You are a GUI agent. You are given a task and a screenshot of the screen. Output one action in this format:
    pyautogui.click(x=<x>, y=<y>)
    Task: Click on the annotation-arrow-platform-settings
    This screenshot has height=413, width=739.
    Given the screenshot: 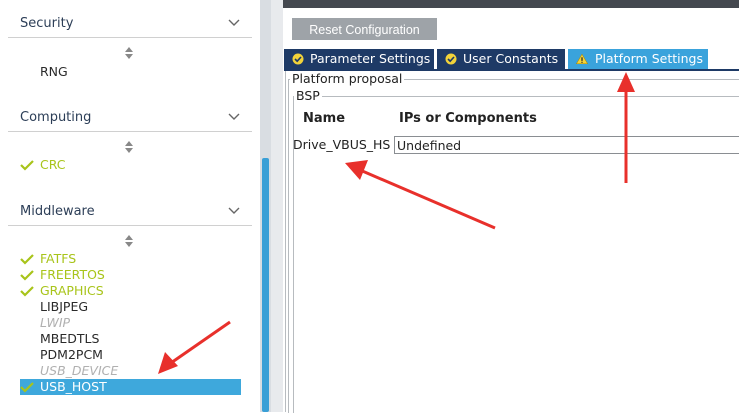 What is the action you would take?
    pyautogui.click(x=626, y=127)
    